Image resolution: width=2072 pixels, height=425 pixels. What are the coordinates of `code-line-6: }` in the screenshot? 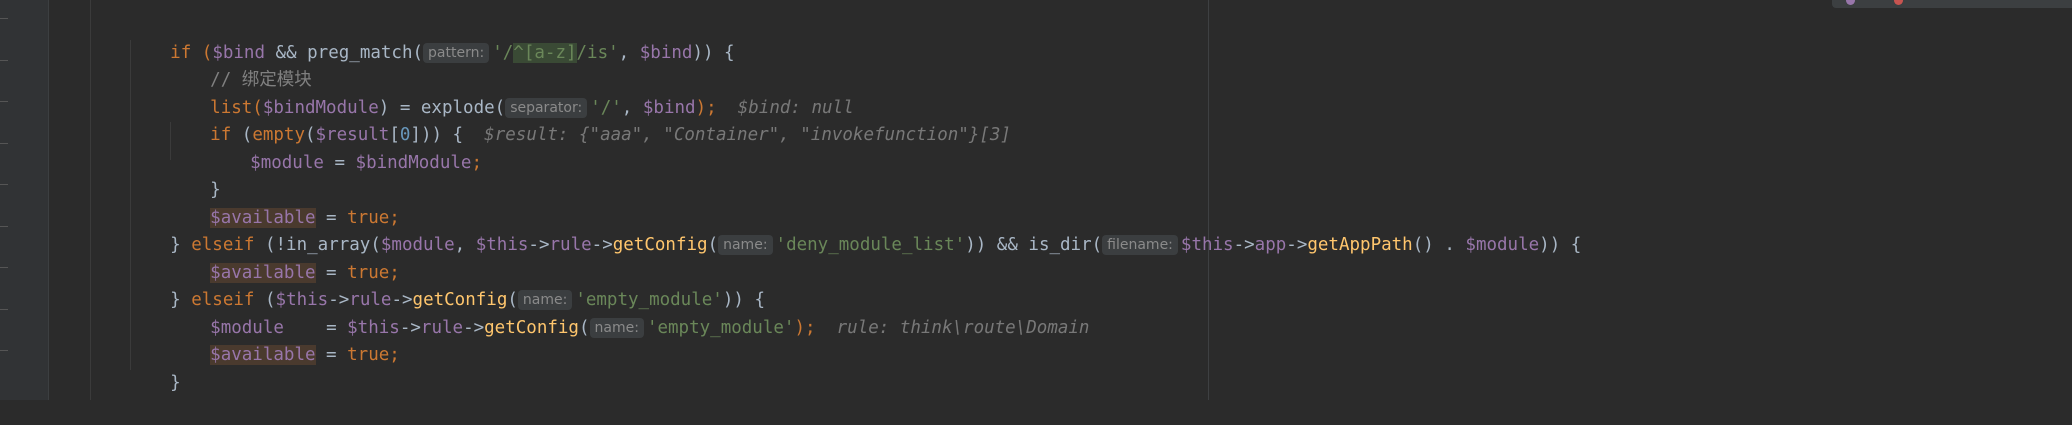 It's located at (215, 189).